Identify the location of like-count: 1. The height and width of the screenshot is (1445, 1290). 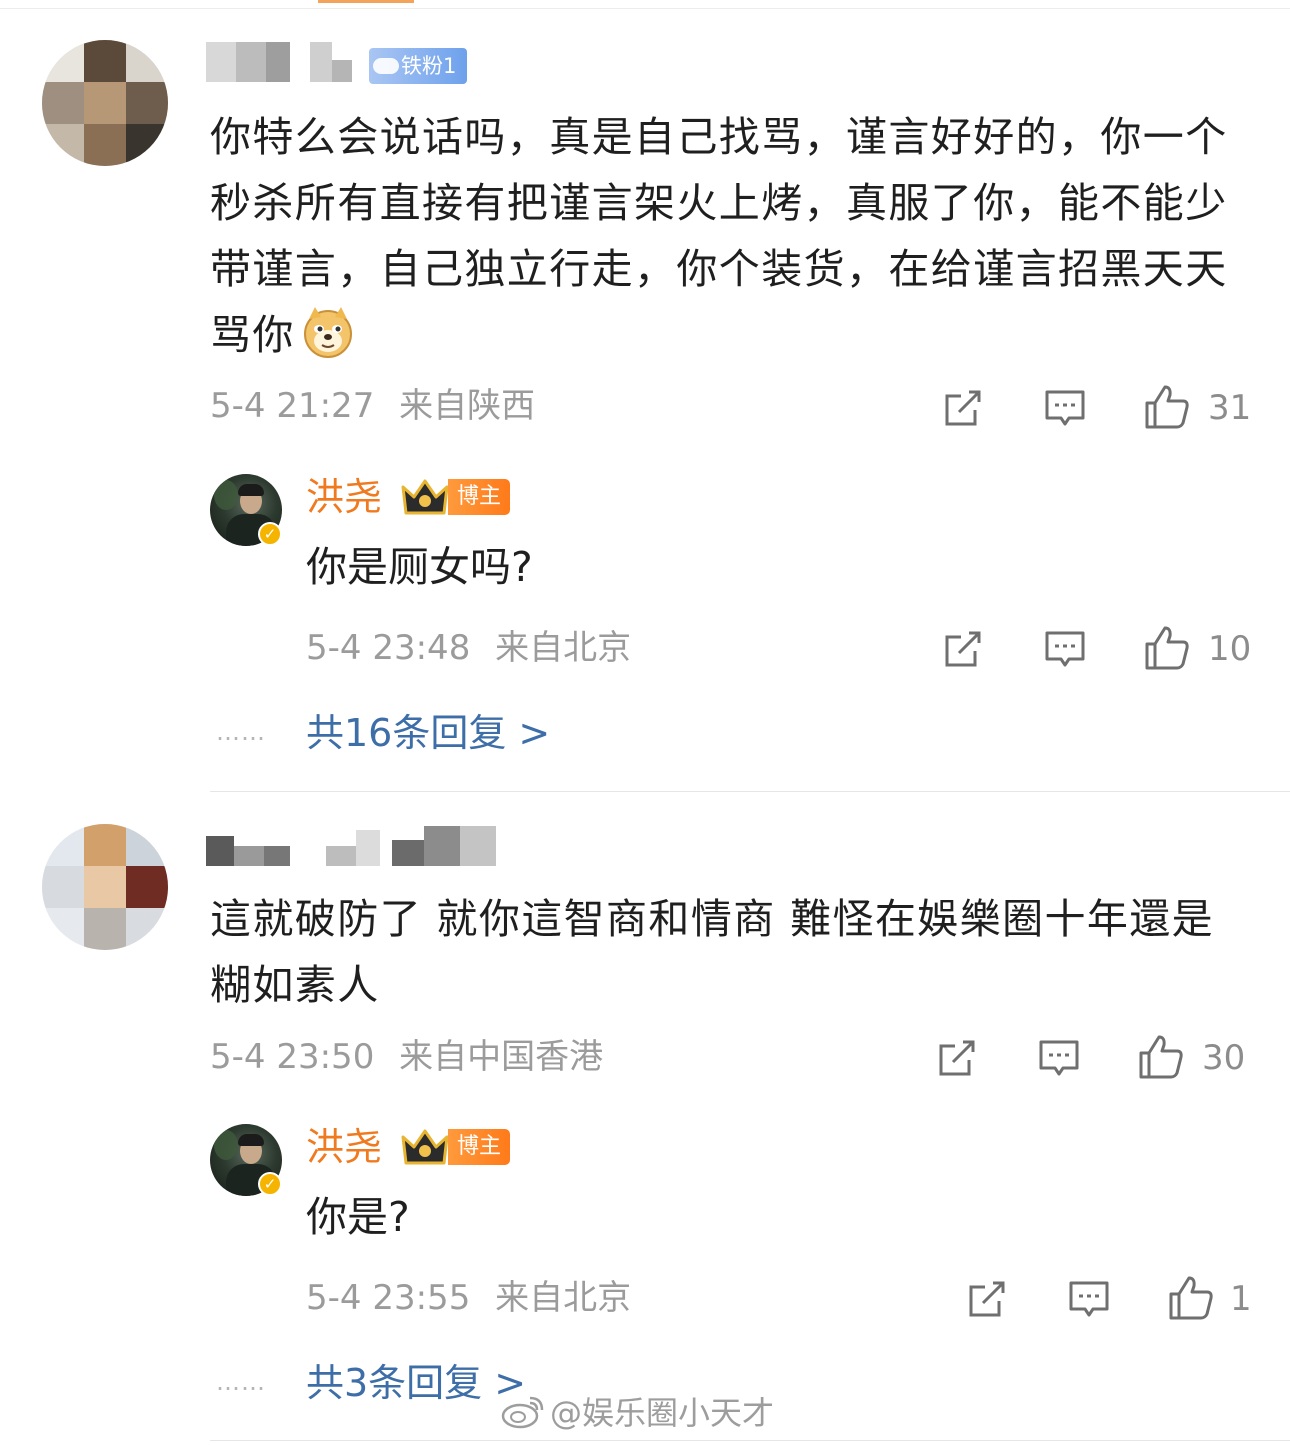
(1241, 1299).